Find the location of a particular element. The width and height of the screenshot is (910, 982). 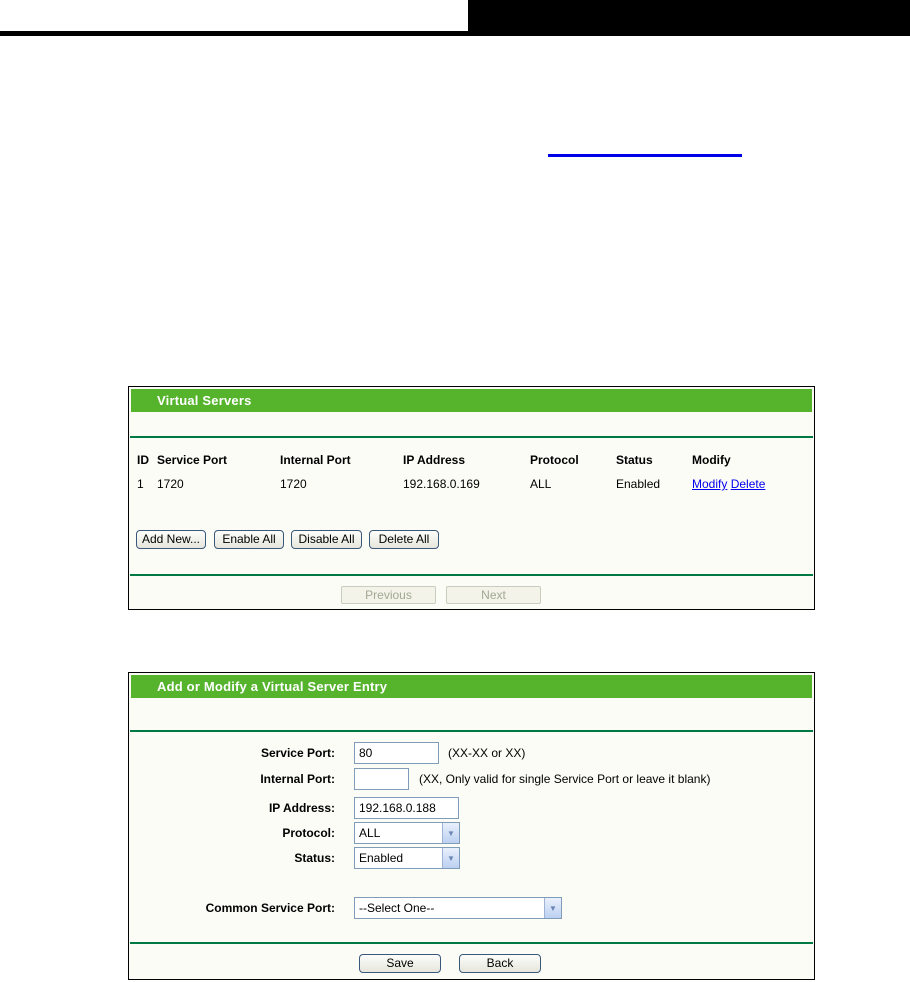

delete-link: Delete is located at coordinates (748, 484).